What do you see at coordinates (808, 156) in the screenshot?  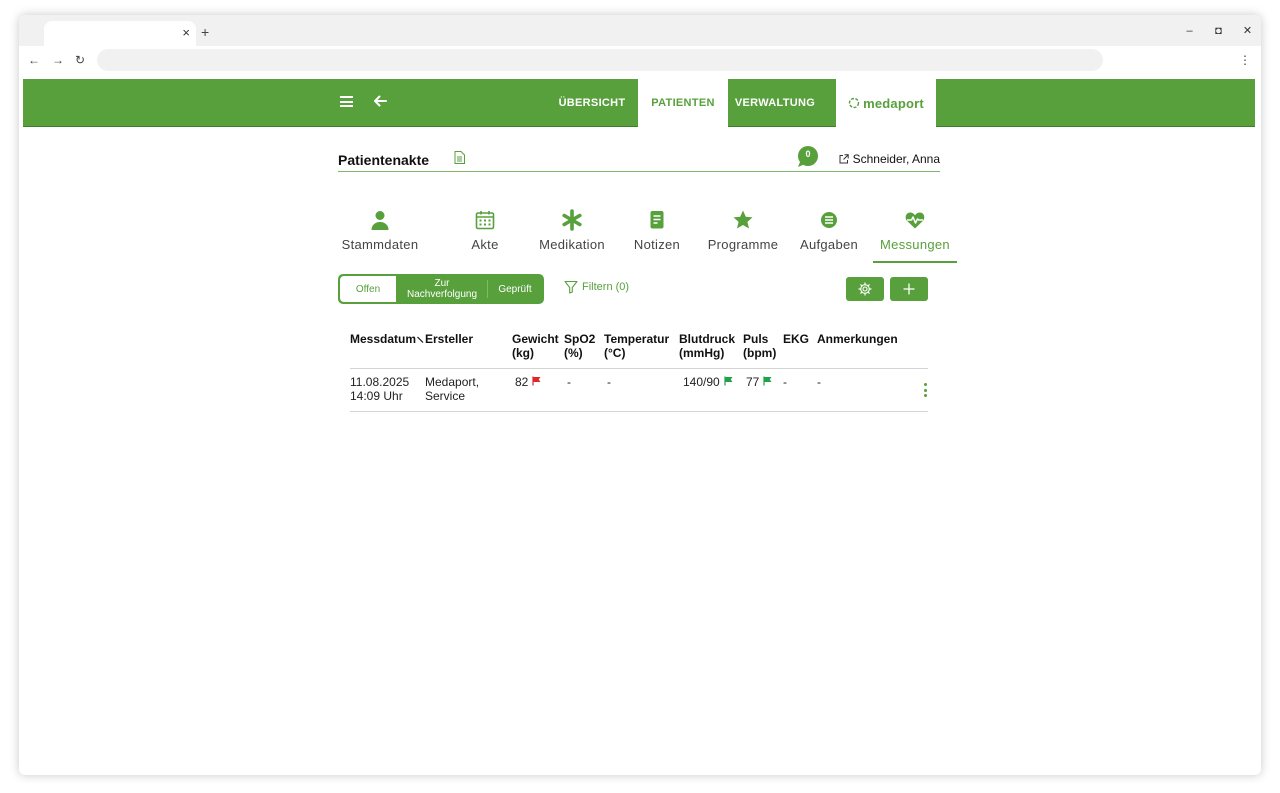 I see `notification-badge: 0` at bounding box center [808, 156].